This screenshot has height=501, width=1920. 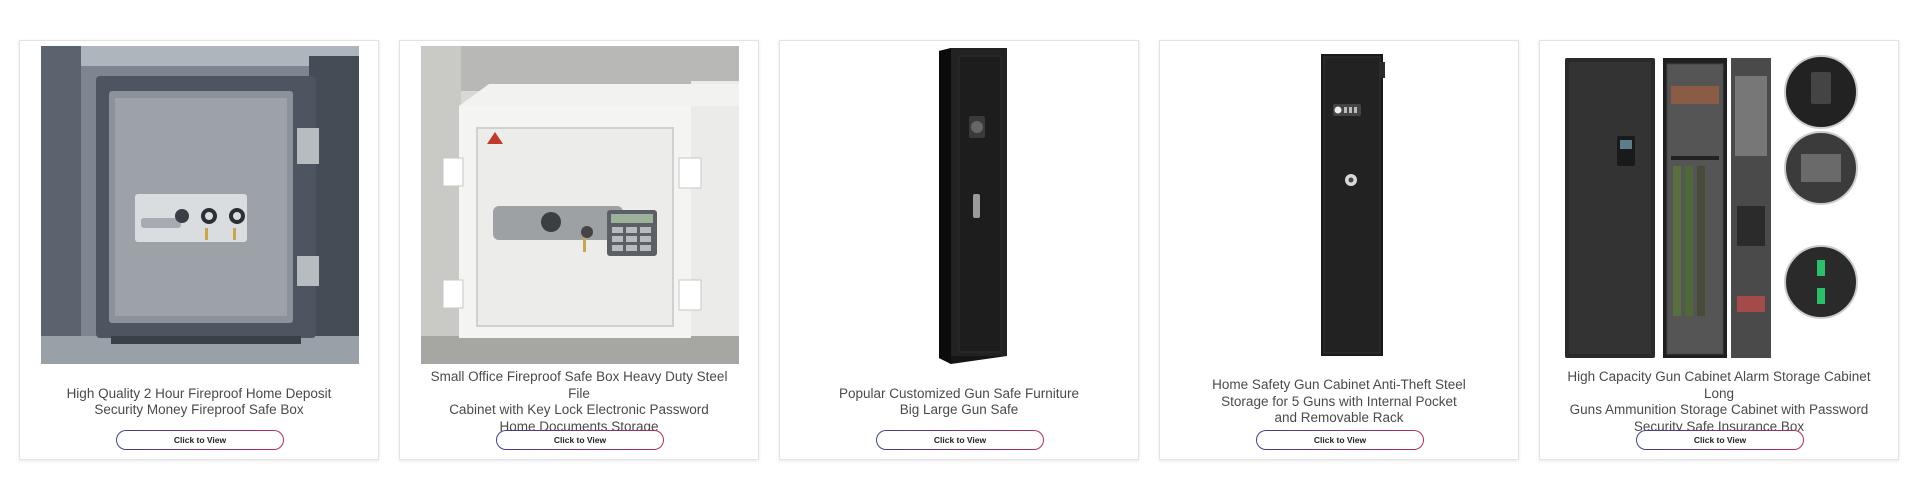 I want to click on gun-safe-black-image, so click(x=960, y=205).